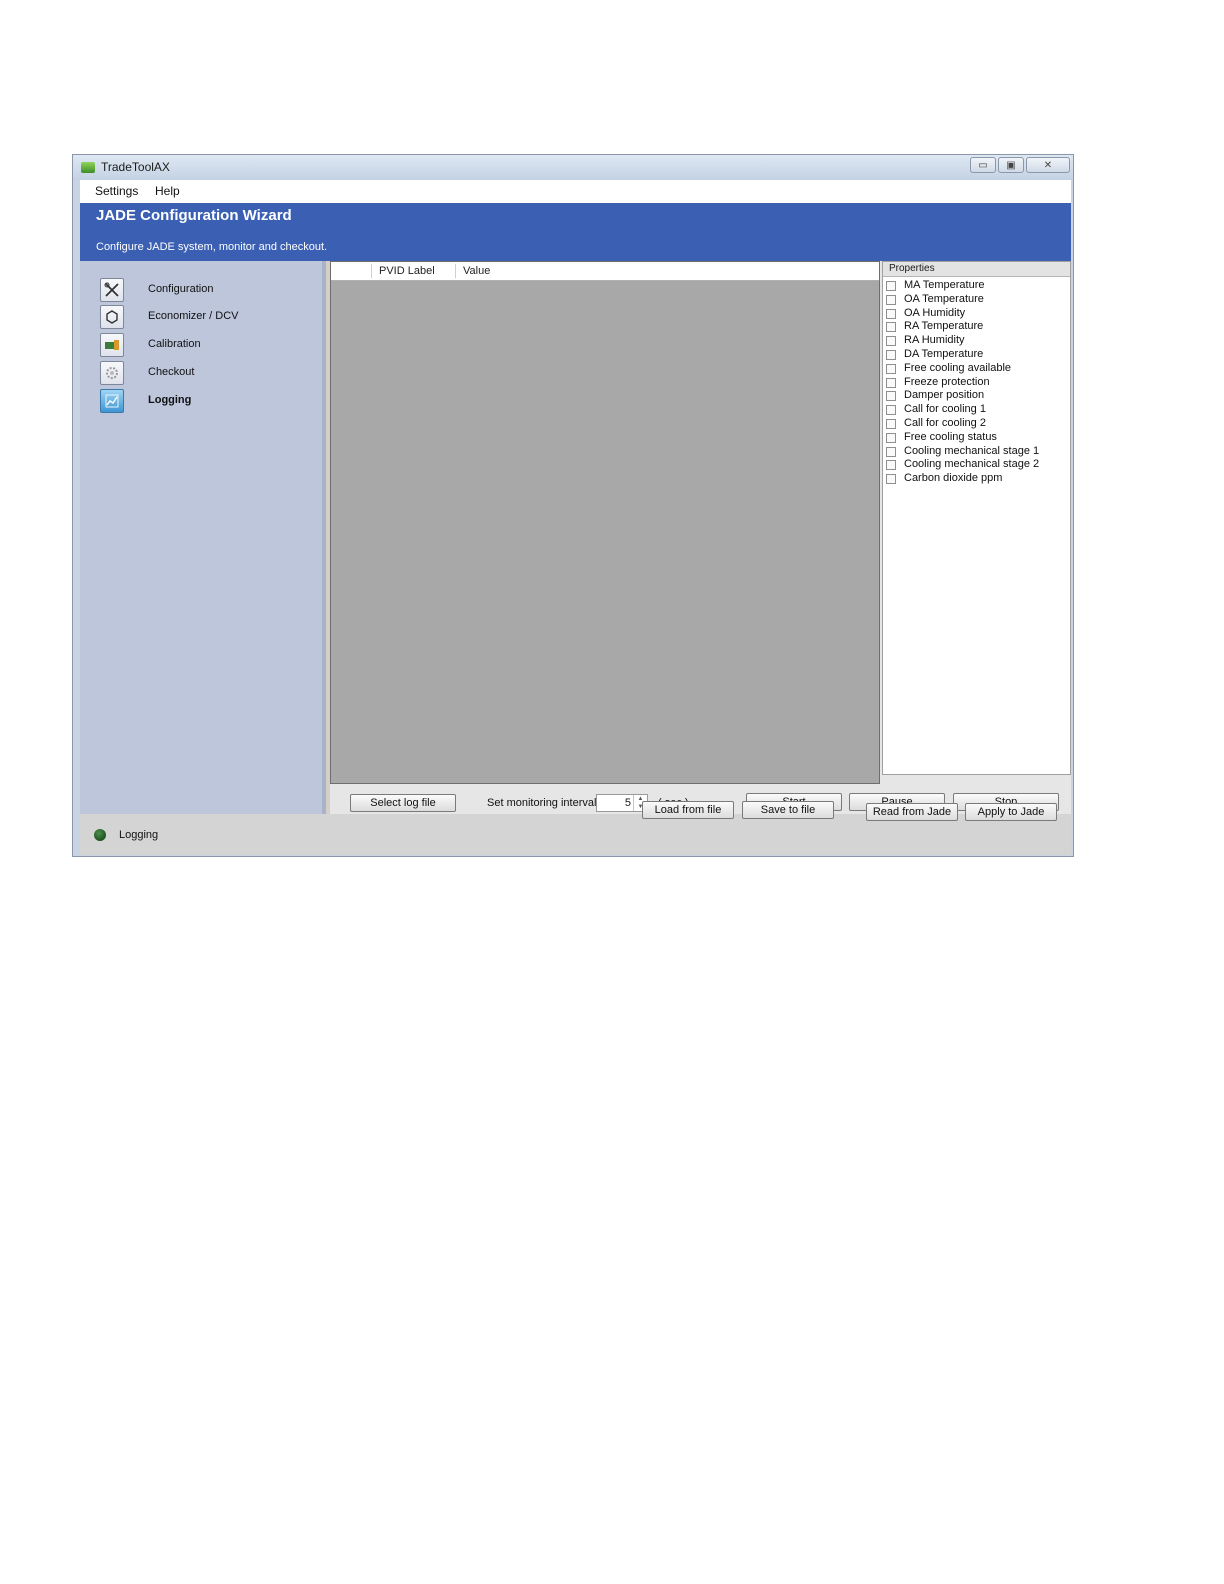 The image size is (1224, 1584). I want to click on property-row: Call for cooling 1, so click(976, 410).